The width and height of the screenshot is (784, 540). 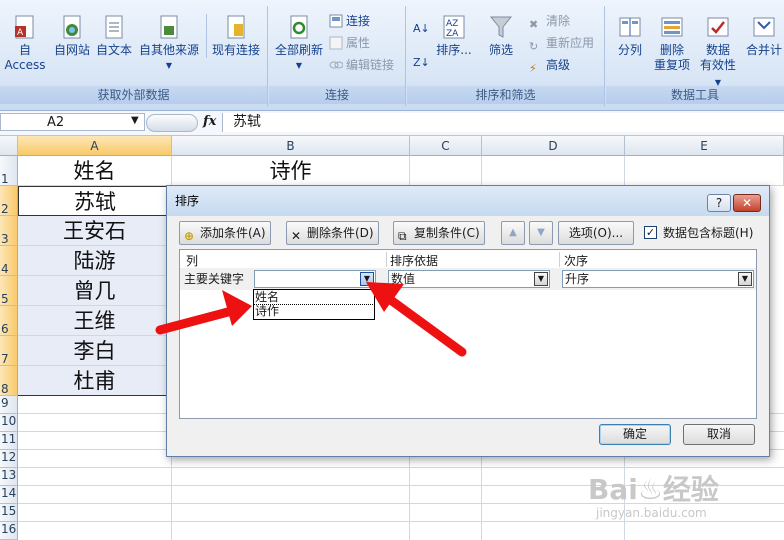 What do you see at coordinates (452, 24) in the screenshot?
I see `svg-text: AZ` at bounding box center [452, 24].